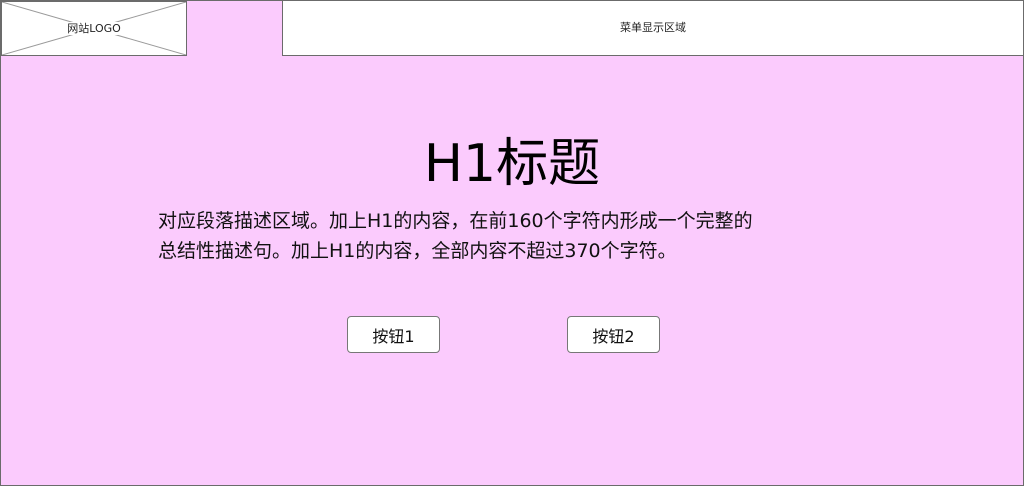 The height and width of the screenshot is (486, 1024). I want to click on menu-area-label: 菜单显示区域, so click(653, 27).